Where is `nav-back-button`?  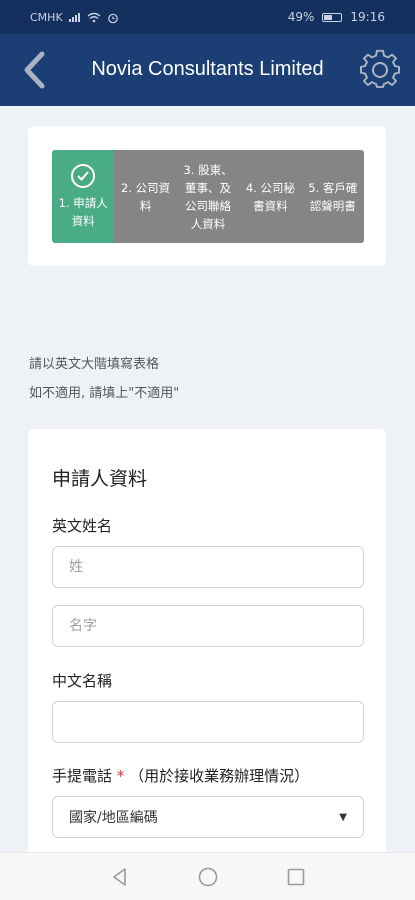 nav-back-button is located at coordinates (120, 877).